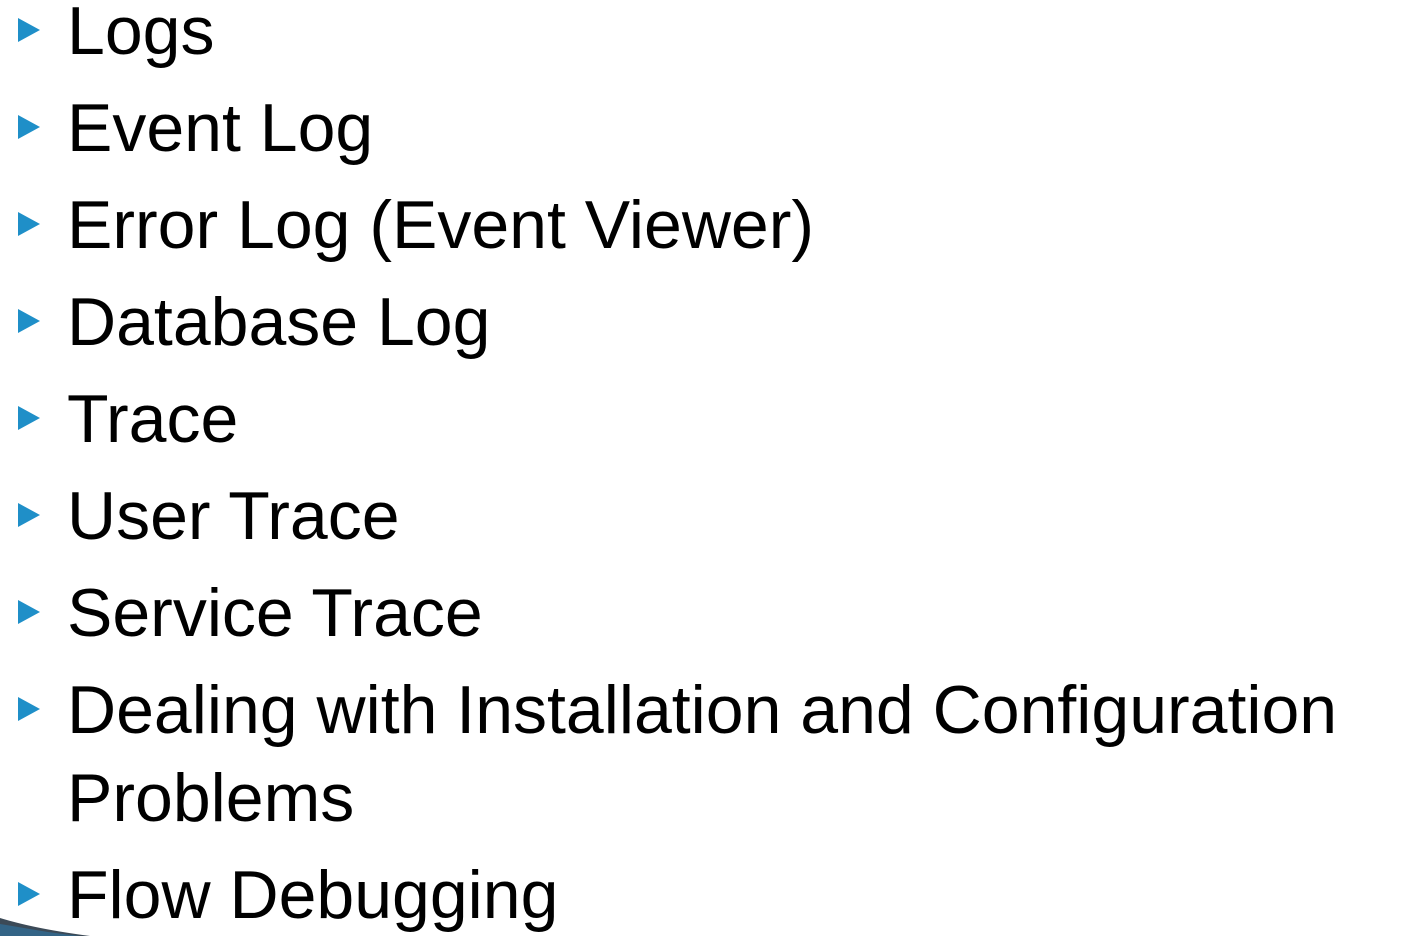  What do you see at coordinates (707, 895) in the screenshot?
I see `list-item: Flow Debugging` at bounding box center [707, 895].